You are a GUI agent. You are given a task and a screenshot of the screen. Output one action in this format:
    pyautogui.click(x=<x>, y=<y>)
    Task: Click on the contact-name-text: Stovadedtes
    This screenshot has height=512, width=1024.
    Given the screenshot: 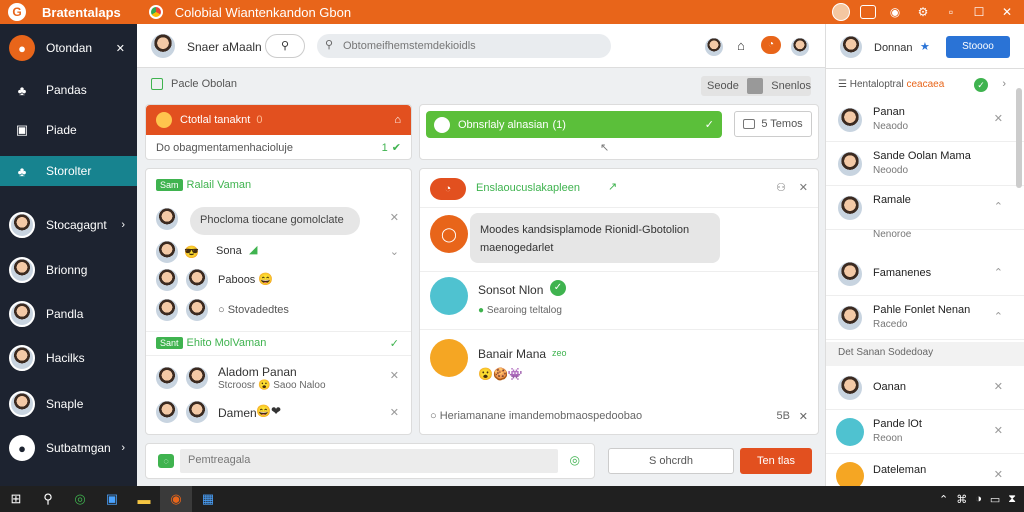 What is the action you would take?
    pyautogui.click(x=258, y=310)
    